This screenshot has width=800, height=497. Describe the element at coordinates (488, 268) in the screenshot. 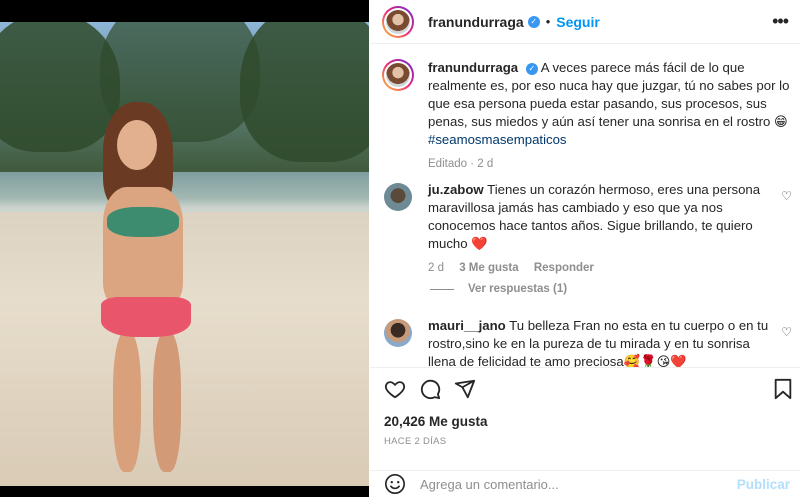

I see `comment-likes: 3 Me gusta` at that location.